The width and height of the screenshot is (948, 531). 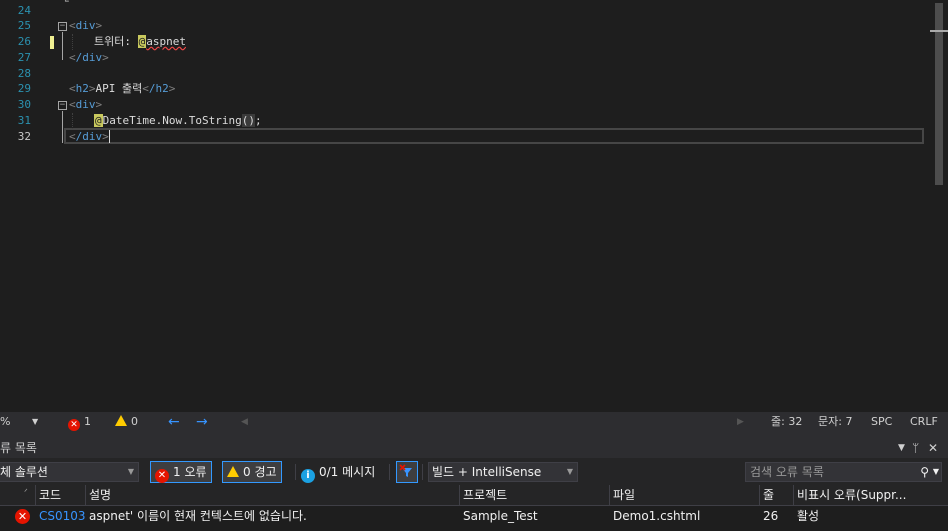 What do you see at coordinates (244, 422) in the screenshot?
I see `scroll-left-icon: ◀` at bounding box center [244, 422].